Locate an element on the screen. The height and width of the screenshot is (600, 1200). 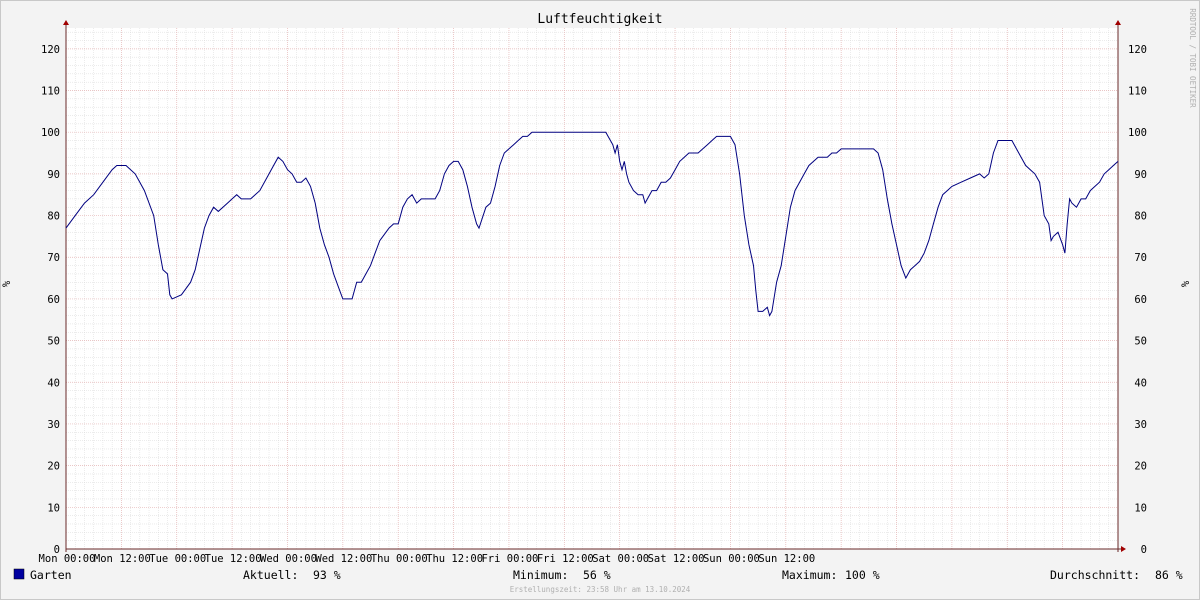
x-tick-label: Tue 00:00 is located at coordinates (177, 559).